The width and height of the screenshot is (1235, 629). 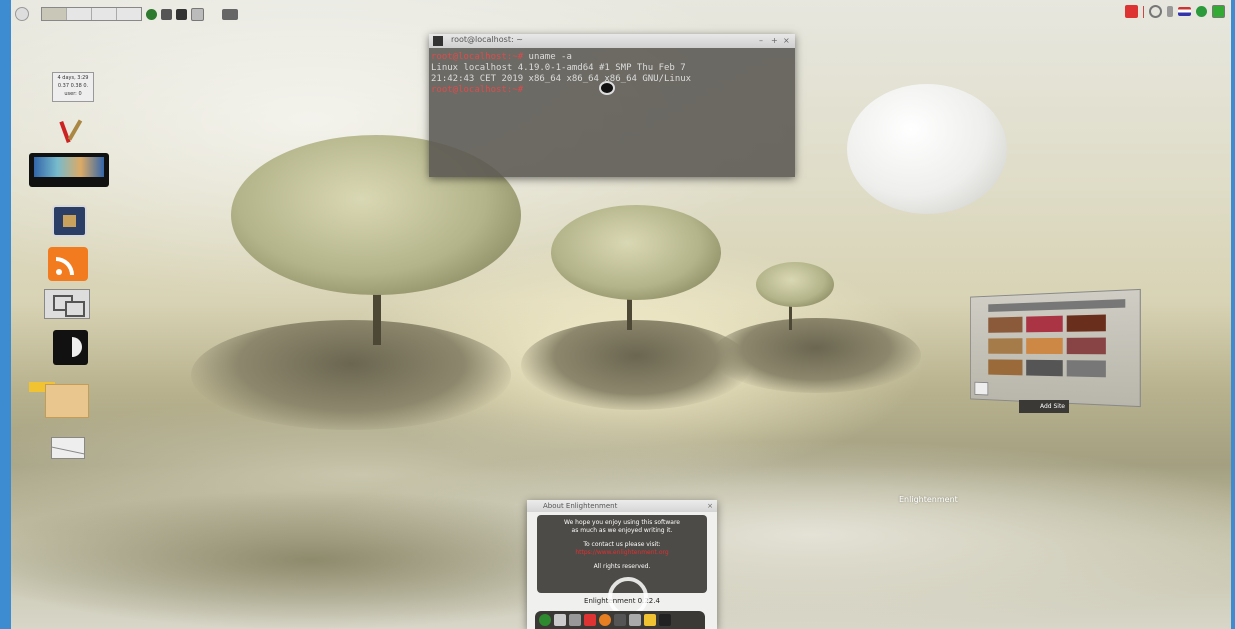 I want to click on chip-icon, so click(x=69, y=221).